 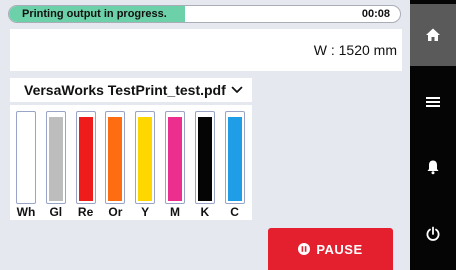 I want to click on ink-cartridge-re, so click(x=85, y=157).